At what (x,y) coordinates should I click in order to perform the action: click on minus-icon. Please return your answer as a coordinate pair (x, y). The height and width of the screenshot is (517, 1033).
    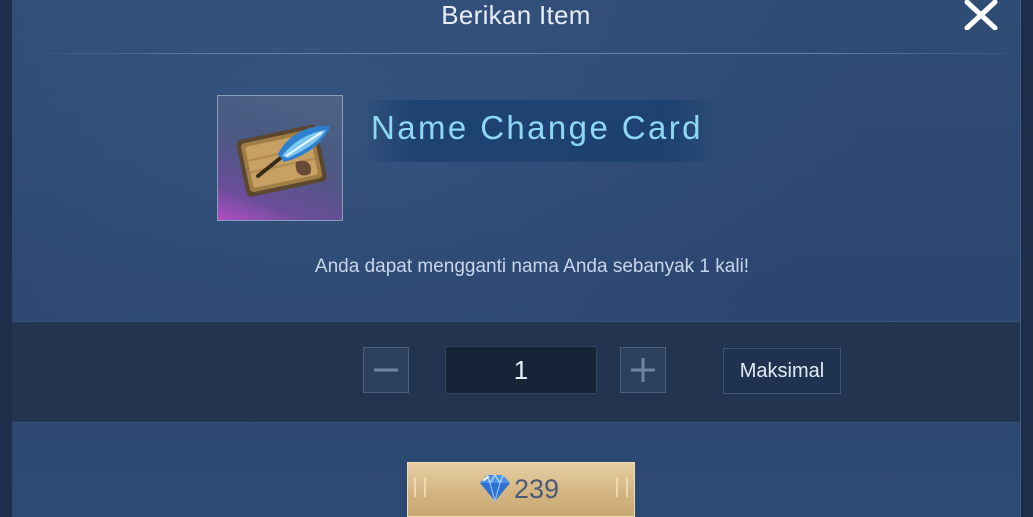
    Looking at the image, I should click on (386, 370).